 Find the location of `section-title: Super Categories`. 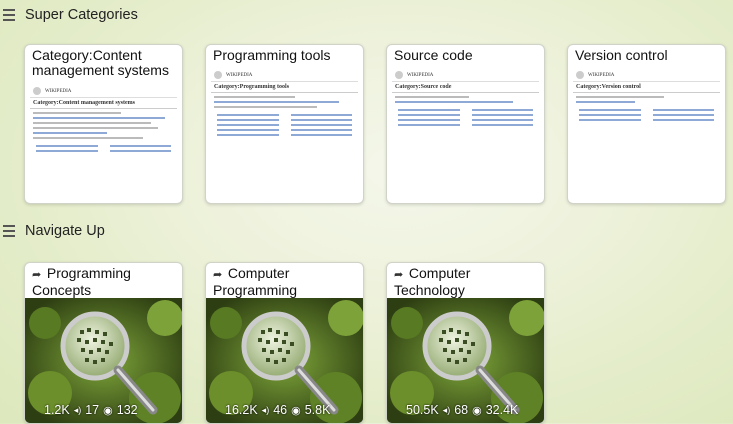

section-title: Super Categories is located at coordinates (81, 15).